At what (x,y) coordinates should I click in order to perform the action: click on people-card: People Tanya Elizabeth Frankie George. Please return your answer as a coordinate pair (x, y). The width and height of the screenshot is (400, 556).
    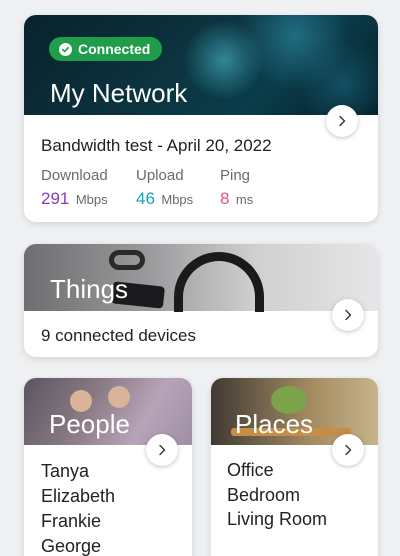
    Looking at the image, I should click on (108, 467).